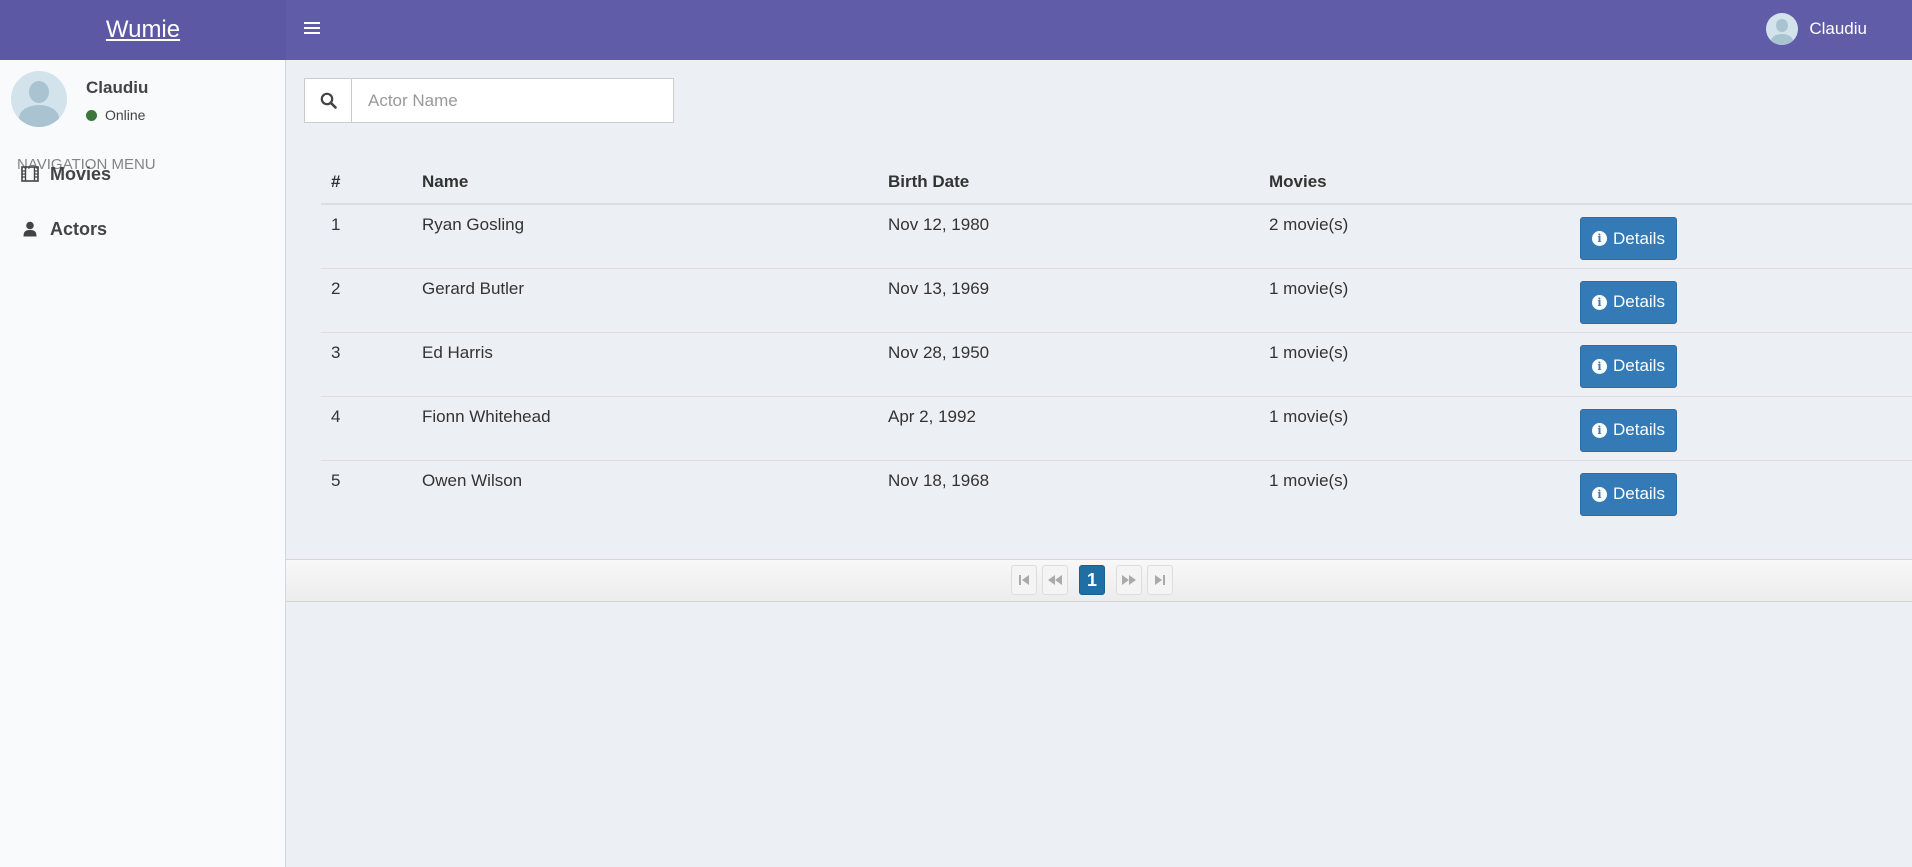 Image resolution: width=1912 pixels, height=867 pixels. I want to click on row-number: 2, so click(366, 299).